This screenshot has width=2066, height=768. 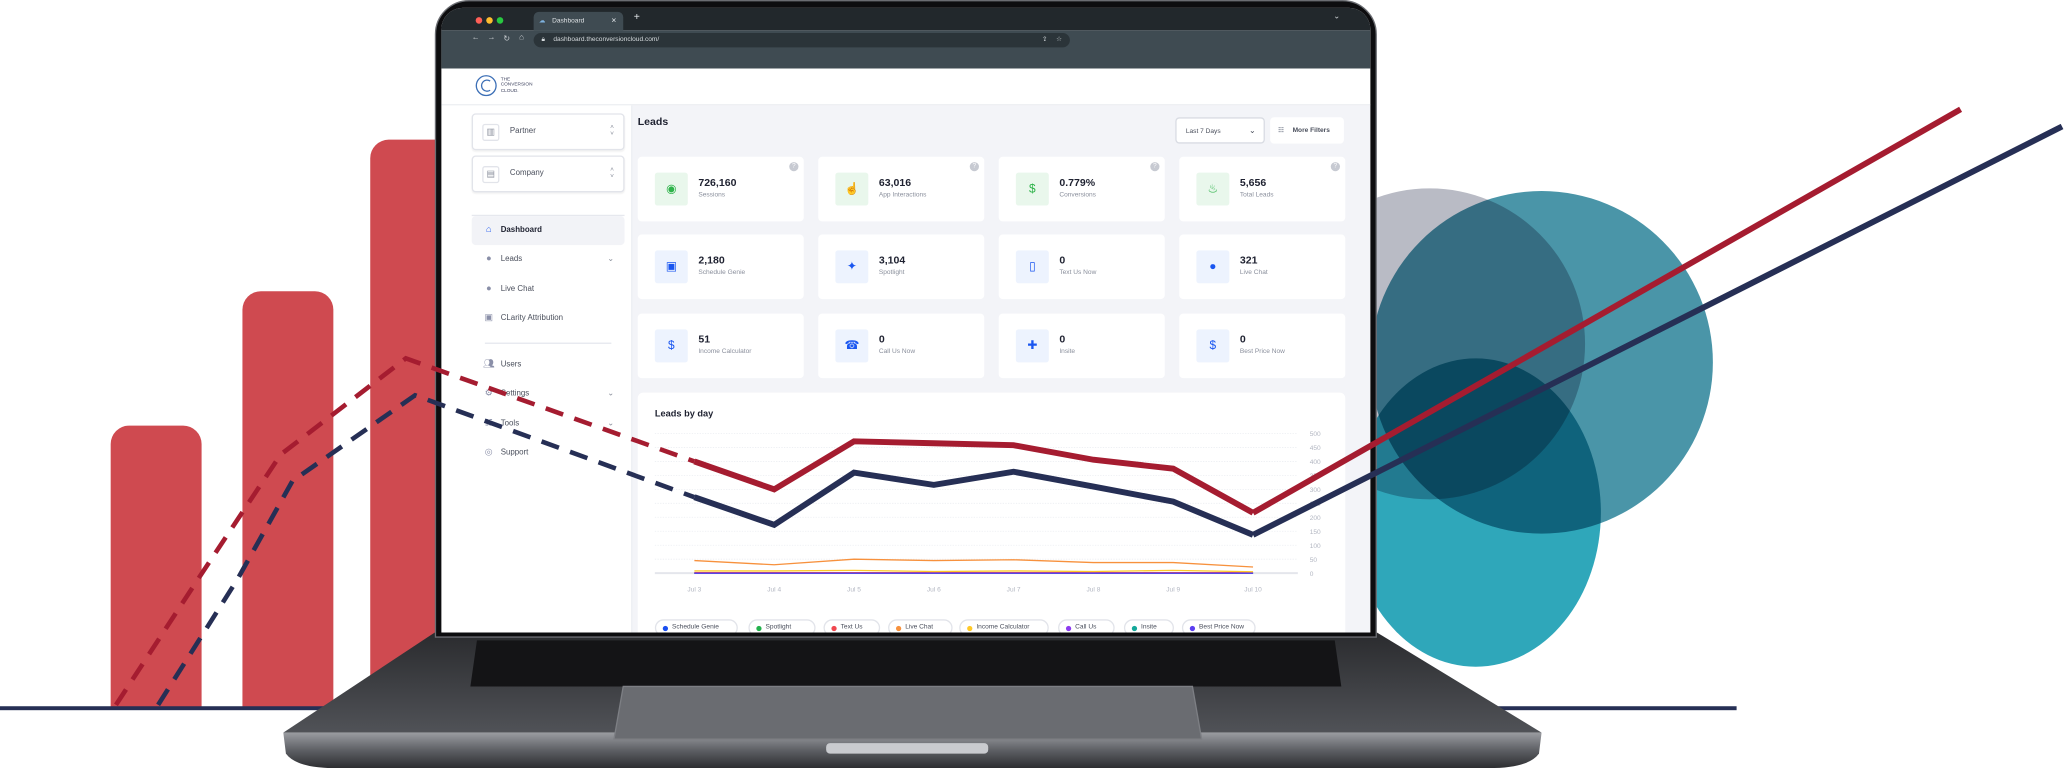 What do you see at coordinates (1081, 346) in the screenshot?
I see `stat-card-insite: ✚ 0 Insite` at bounding box center [1081, 346].